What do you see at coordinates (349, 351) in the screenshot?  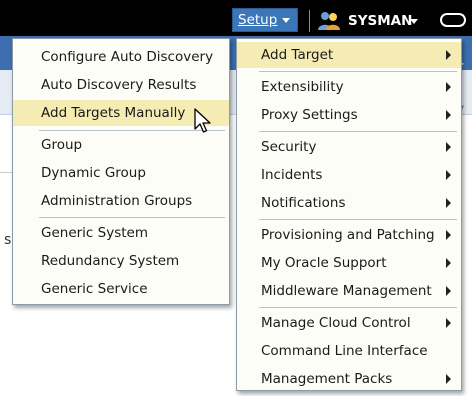 I see `menu-item-command-line-interface: Command Line Interface` at bounding box center [349, 351].